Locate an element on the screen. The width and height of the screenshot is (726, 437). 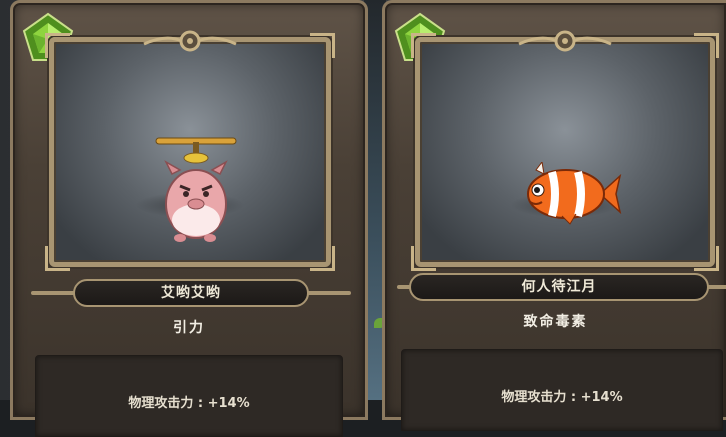
pet-skill: 致命毒素 is located at coordinates (555, 322).